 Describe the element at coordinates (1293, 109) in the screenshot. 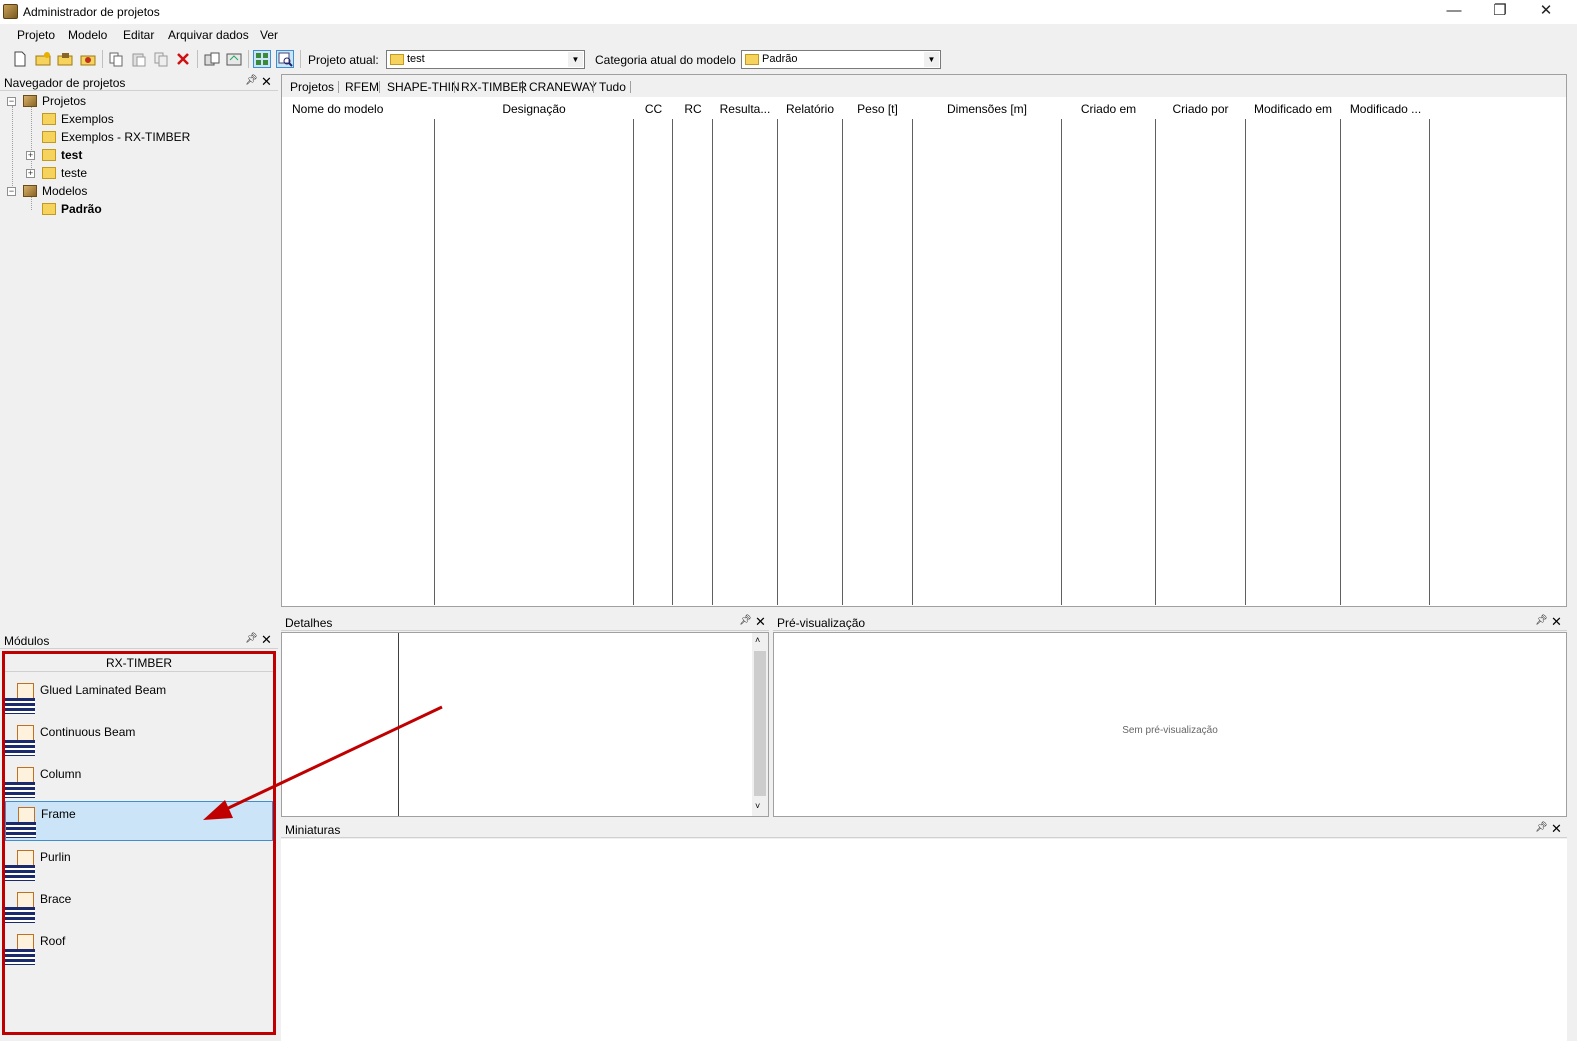

I see `col-modificado-em: Modificado em` at that location.